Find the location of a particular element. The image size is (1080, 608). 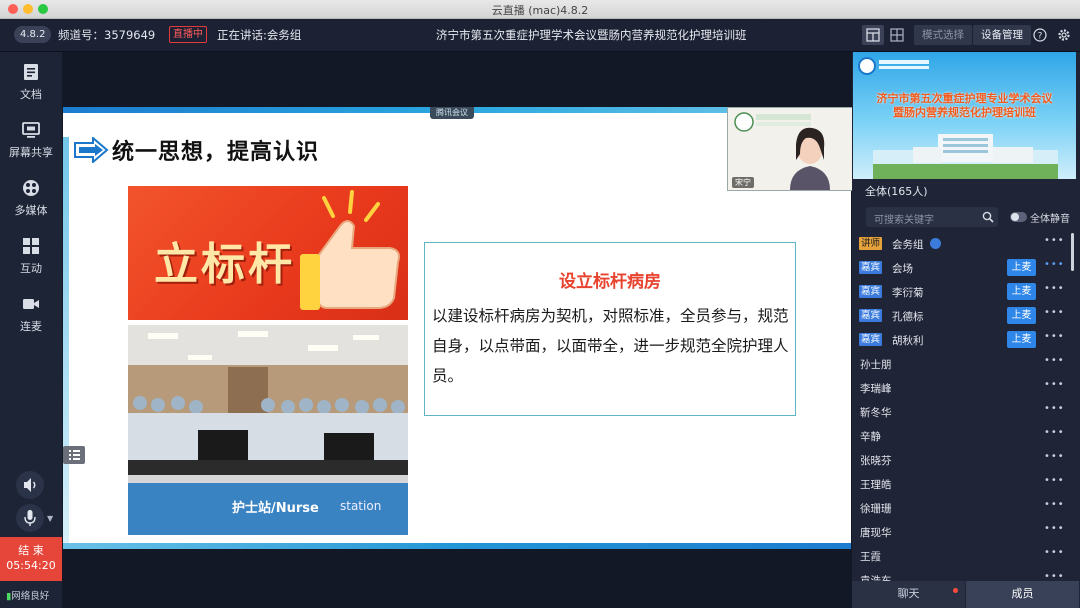

member-name: 张晓芬 is located at coordinates (876, 461).